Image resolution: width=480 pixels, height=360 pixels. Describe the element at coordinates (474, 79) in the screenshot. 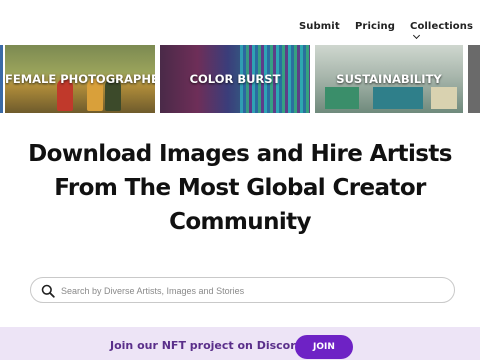

I see `collection-tile-partial-right` at that location.